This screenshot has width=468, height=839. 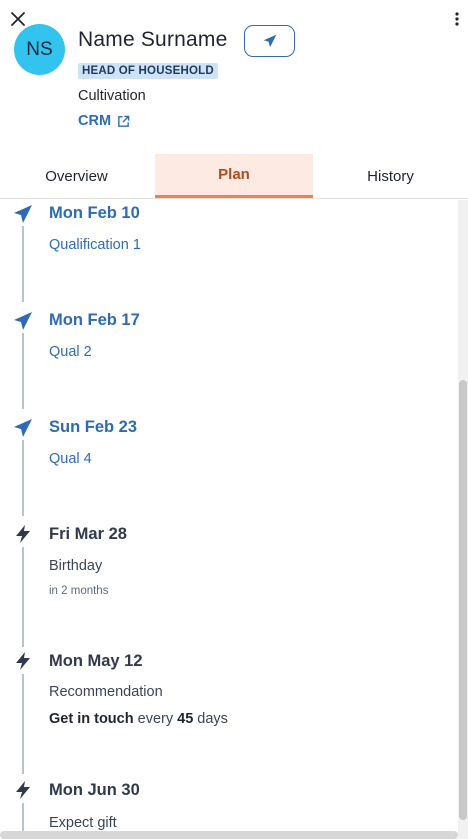 I want to click on event-date: Mon Feb 10, so click(x=94, y=213).